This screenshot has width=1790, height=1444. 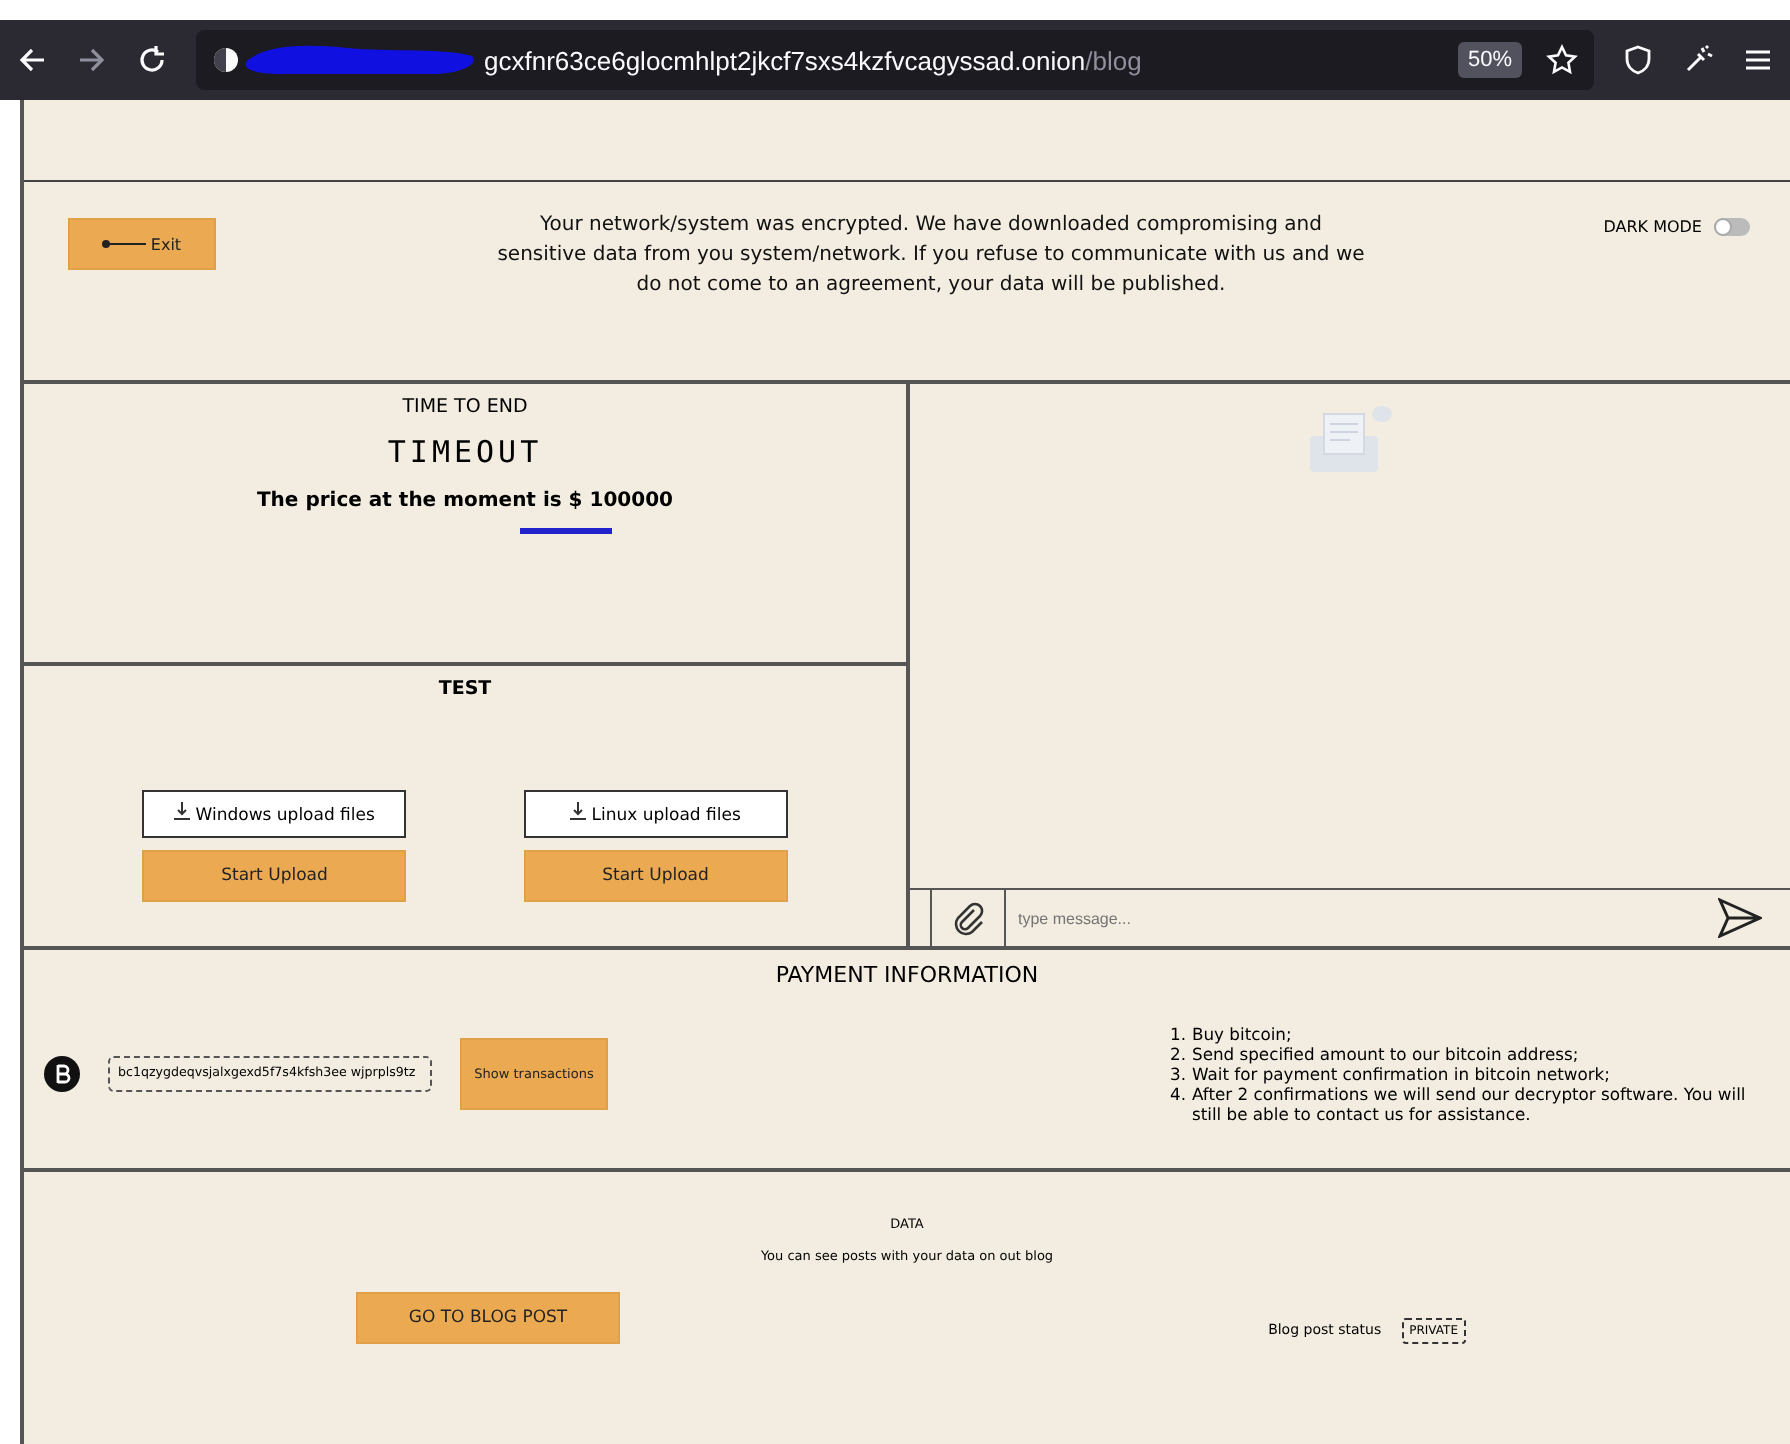 I want to click on step-number: 2., so click(x=1178, y=1054).